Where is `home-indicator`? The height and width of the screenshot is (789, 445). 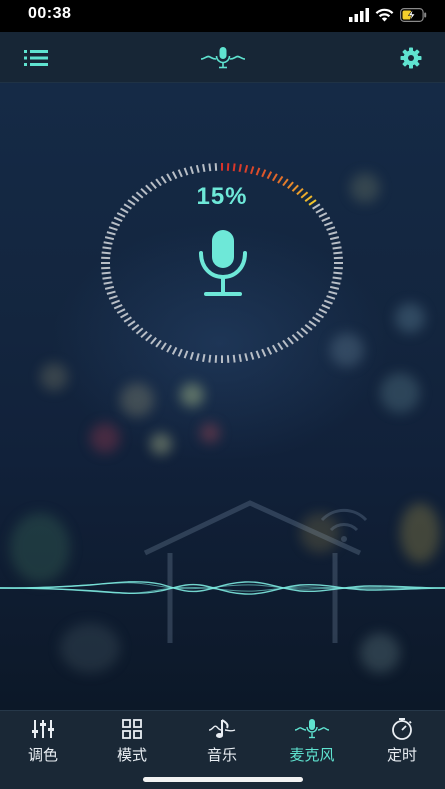
home-indicator is located at coordinates (223, 779).